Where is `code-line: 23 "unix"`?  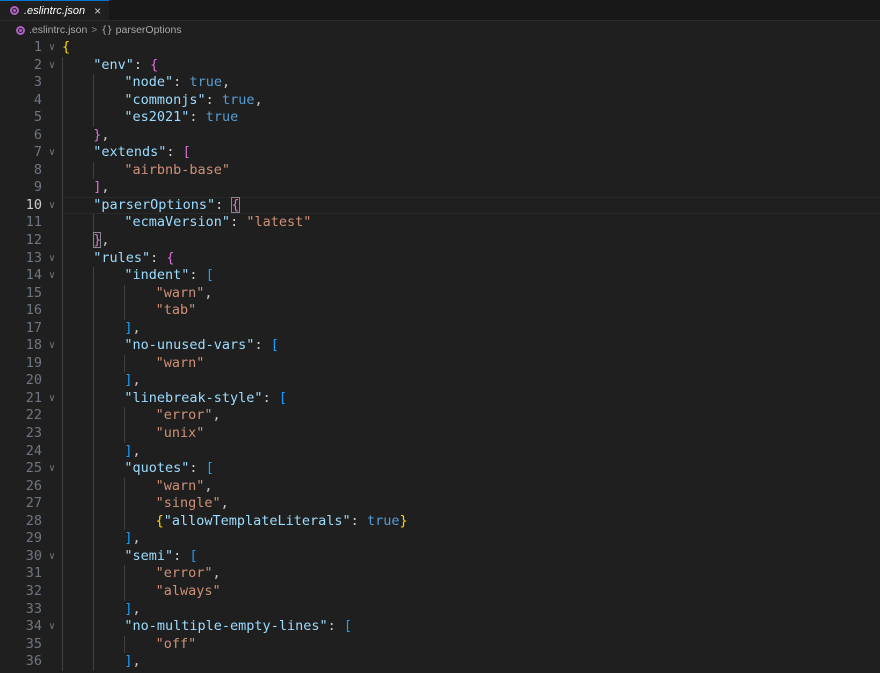 code-line: 23 "unix" is located at coordinates (440, 434).